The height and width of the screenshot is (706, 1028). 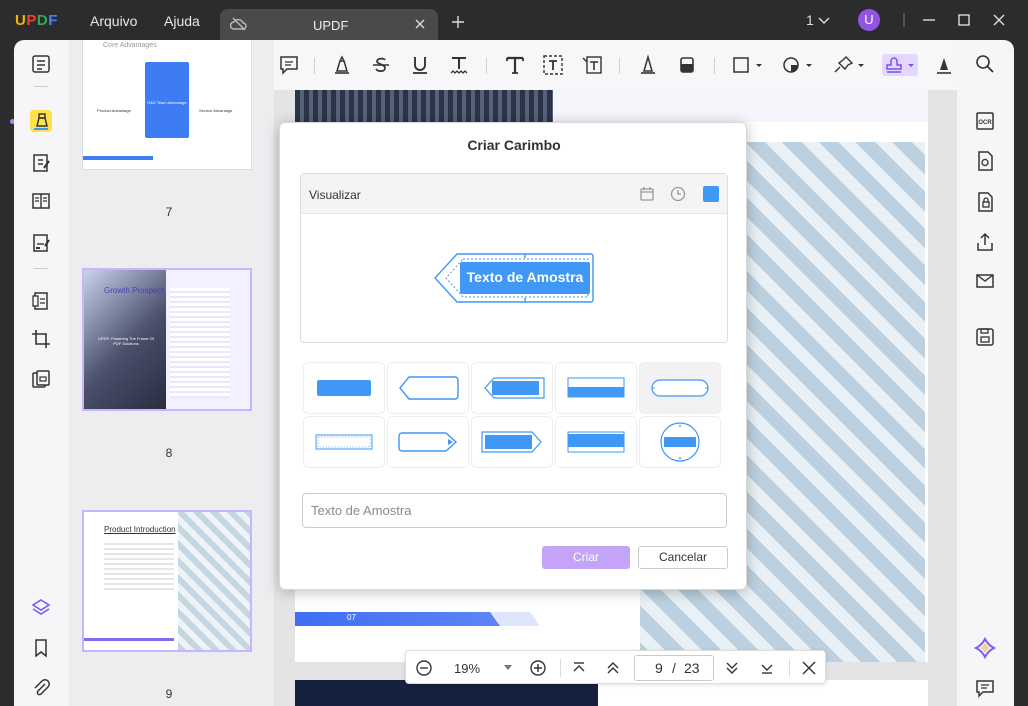 I want to click on annotation-toolbar, so click(x=615, y=65).